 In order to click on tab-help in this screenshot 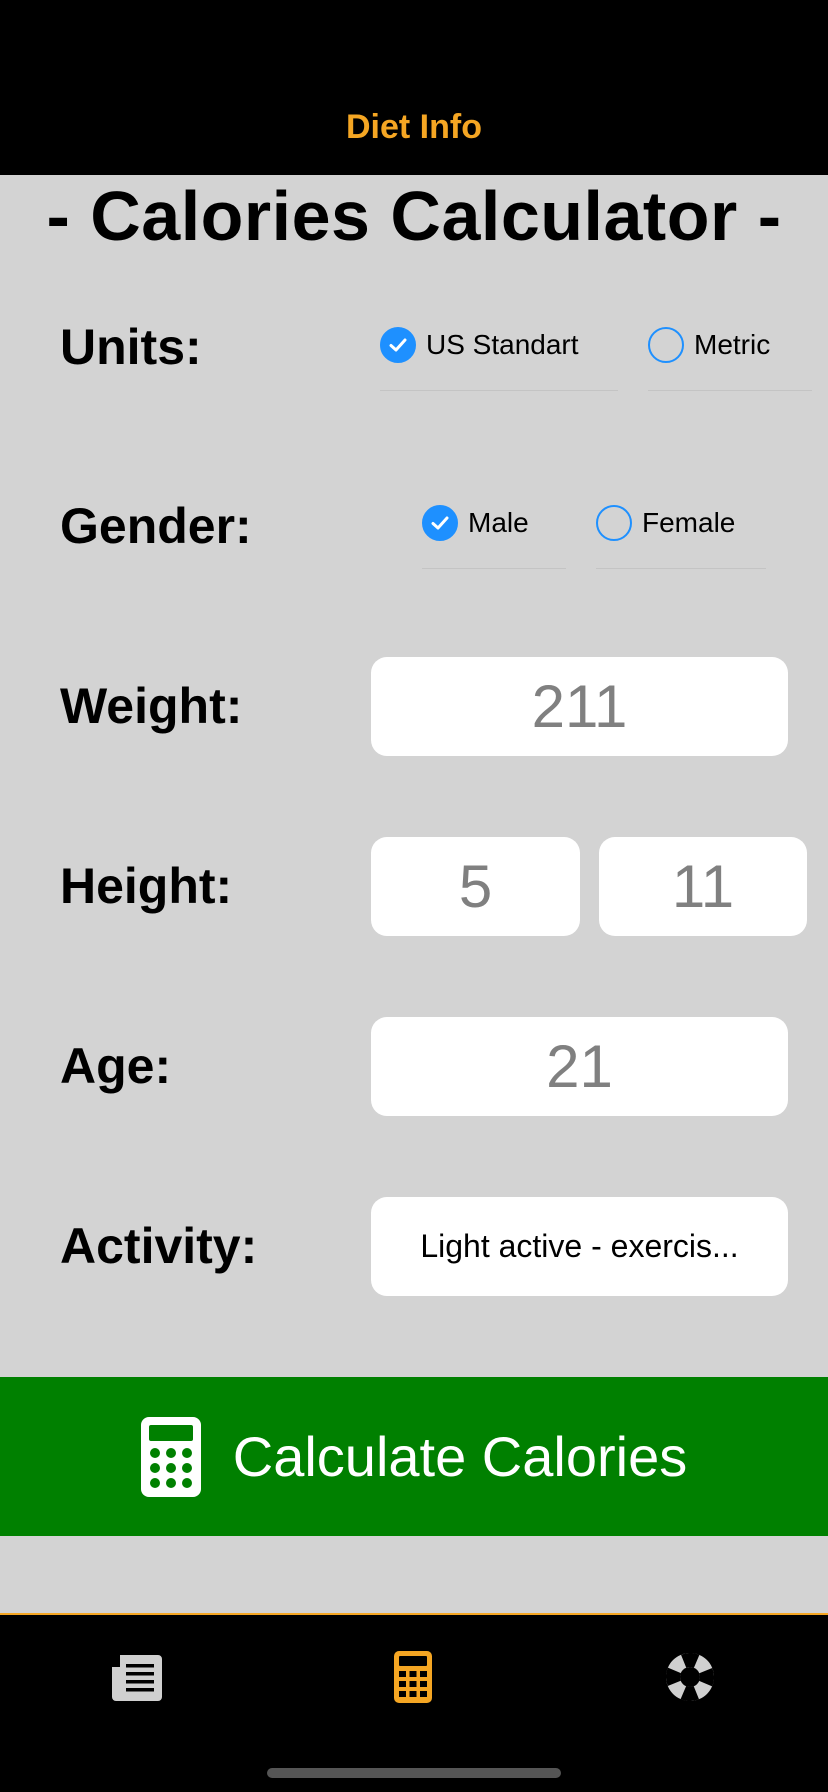, I will do `click(694, 1681)`.